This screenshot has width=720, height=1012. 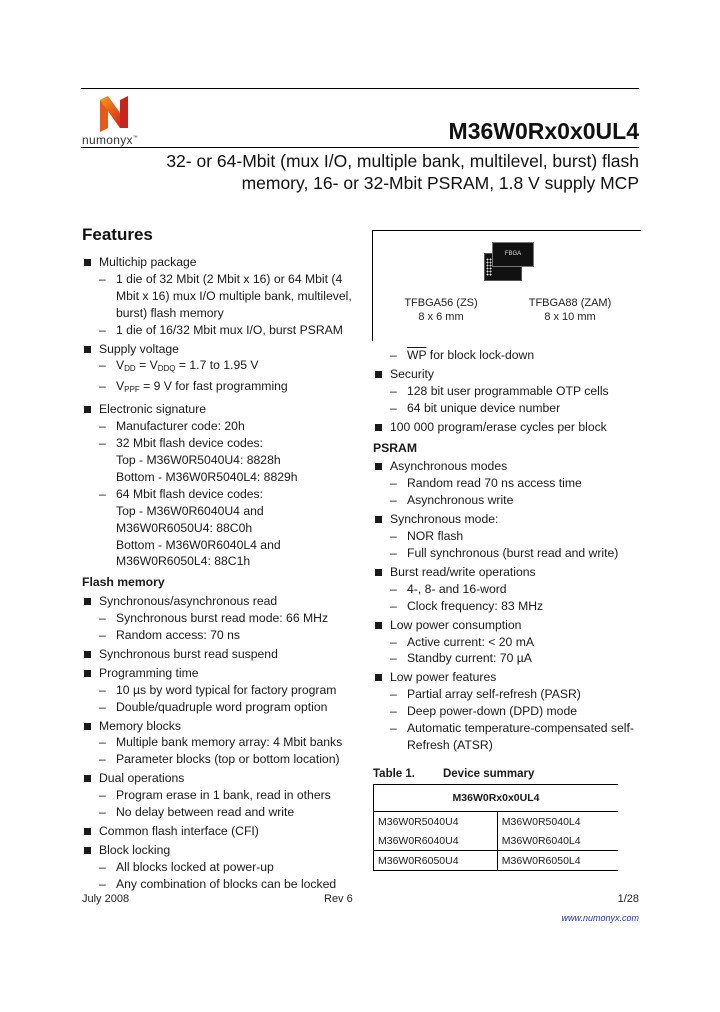 I want to click on subitem-text: Partial array self-refresh (PASR), so click(x=494, y=694).